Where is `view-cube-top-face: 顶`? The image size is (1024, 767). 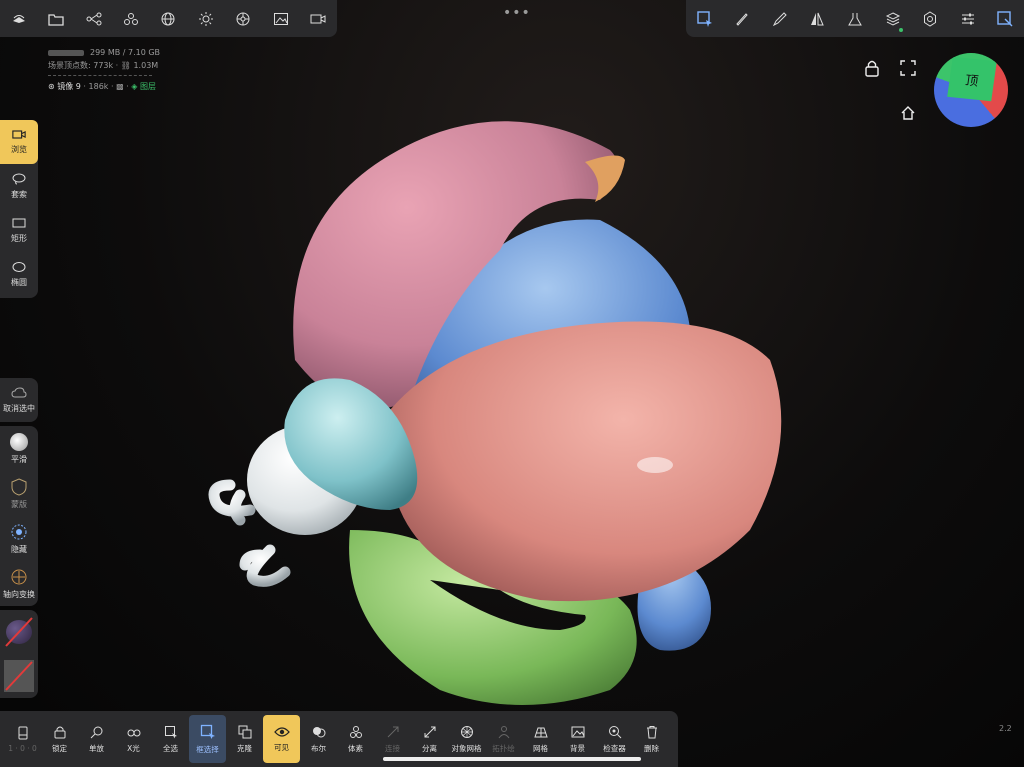
view-cube-top-face: 顶 is located at coordinates (972, 79).